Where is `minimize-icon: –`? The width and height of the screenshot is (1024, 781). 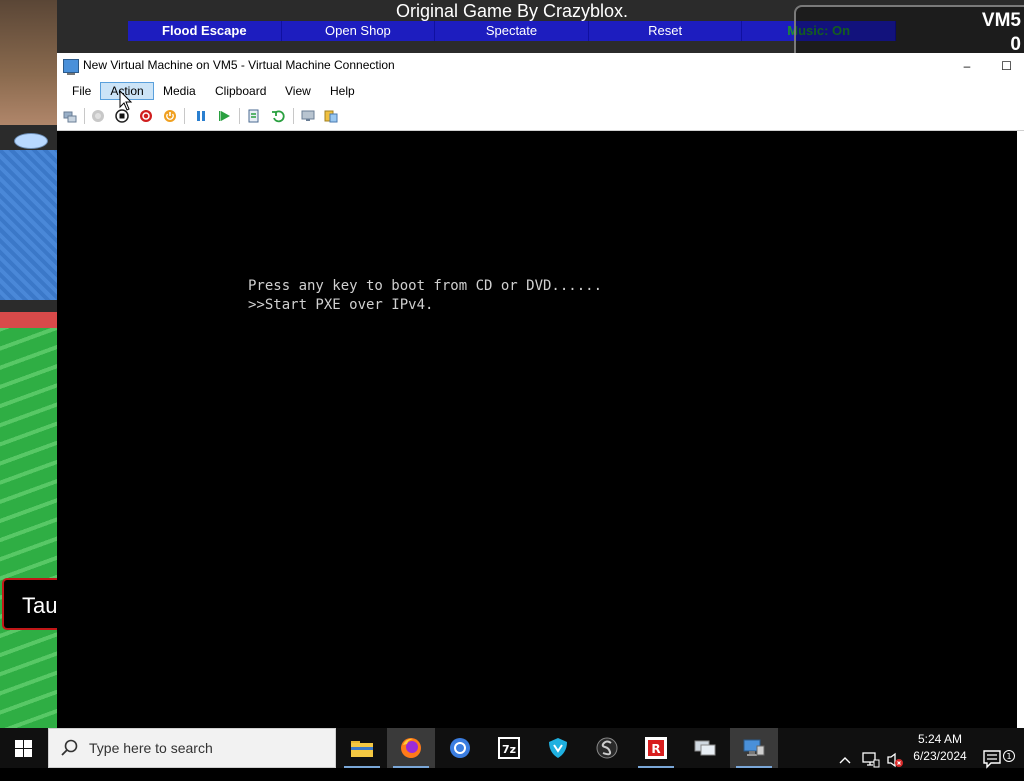
minimize-icon: – is located at coordinates (967, 66).